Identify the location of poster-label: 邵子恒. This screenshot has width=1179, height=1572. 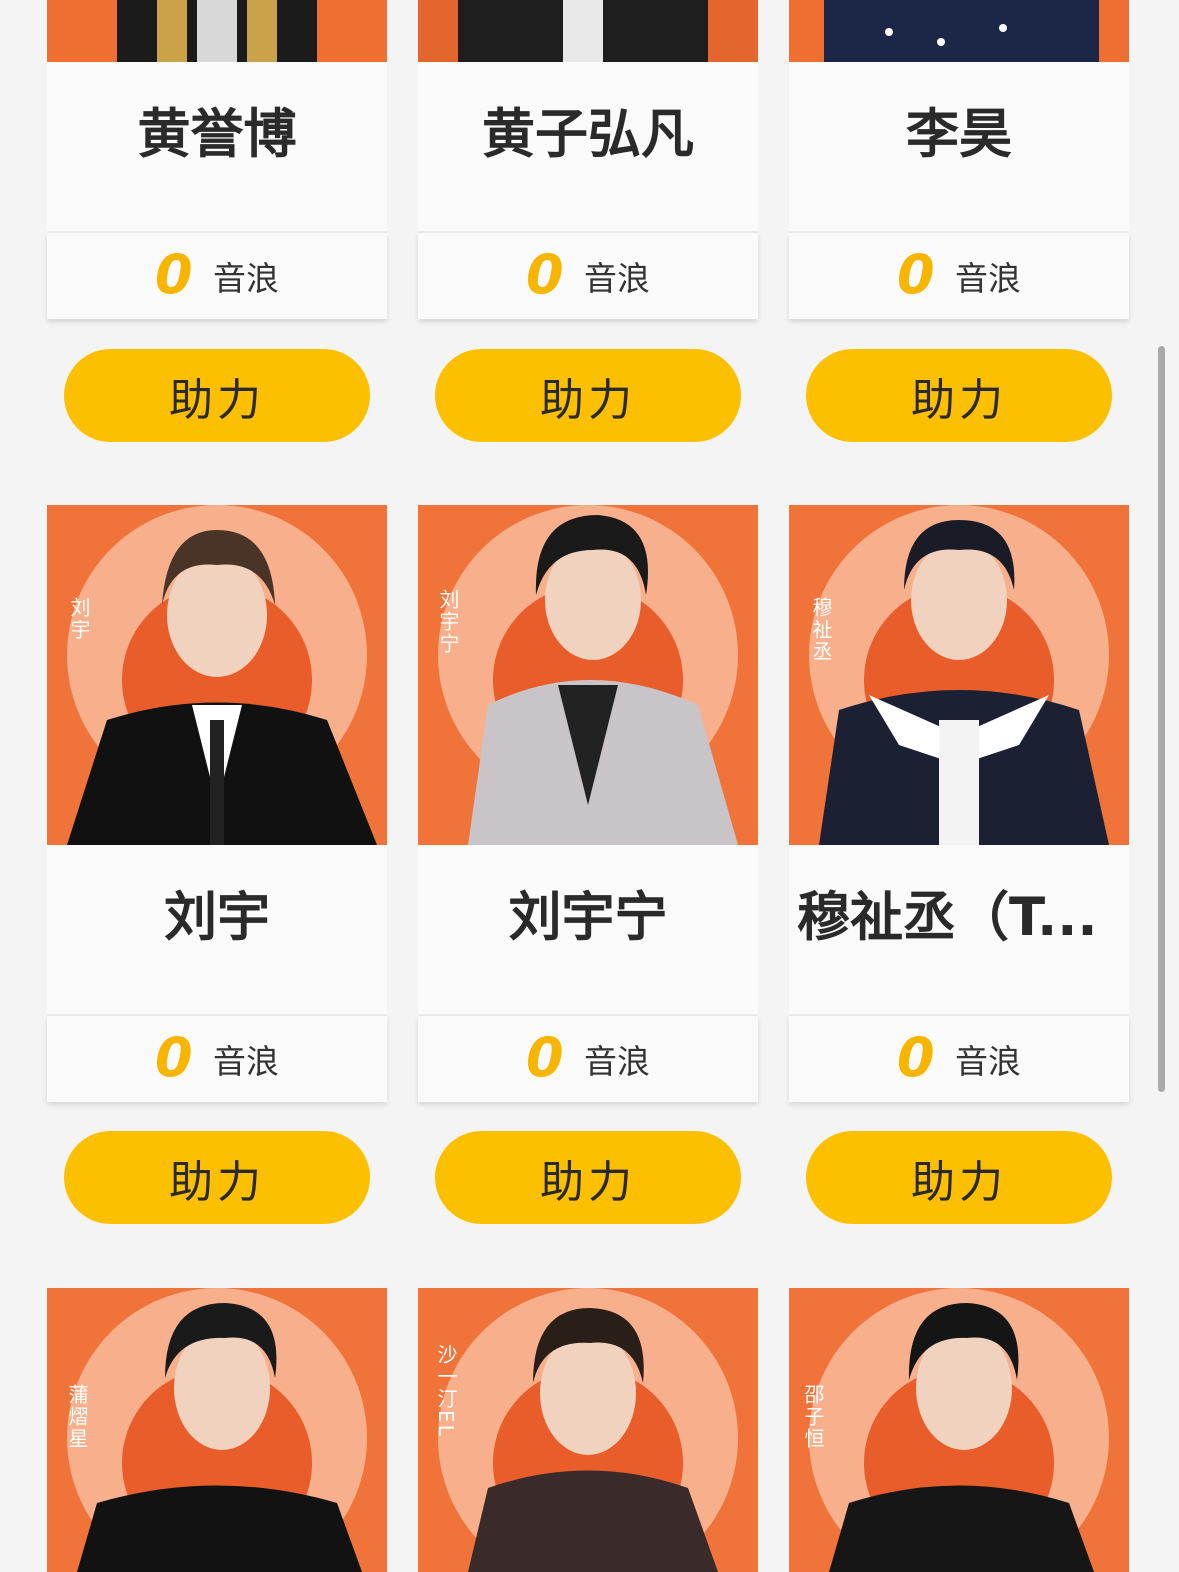
(813, 1417).